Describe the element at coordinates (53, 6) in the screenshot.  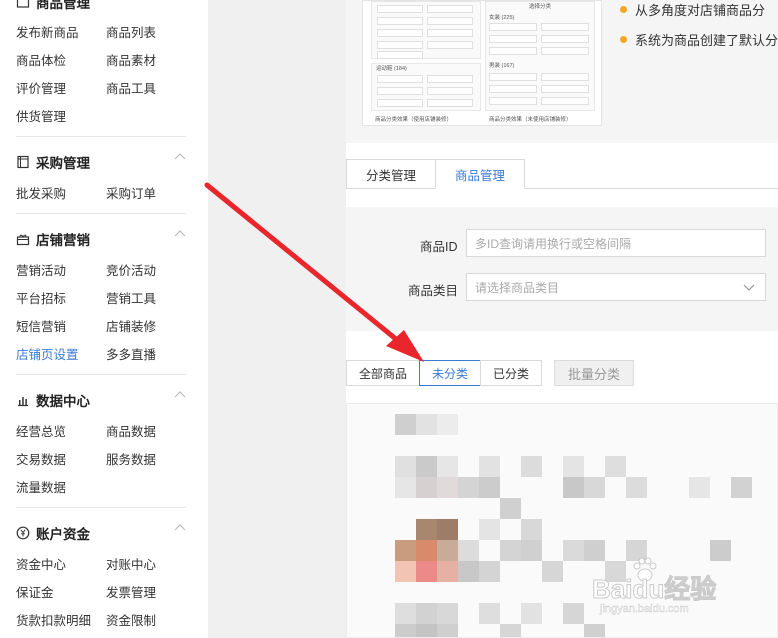
I see `sidebar-group-goods: 商品管理` at that location.